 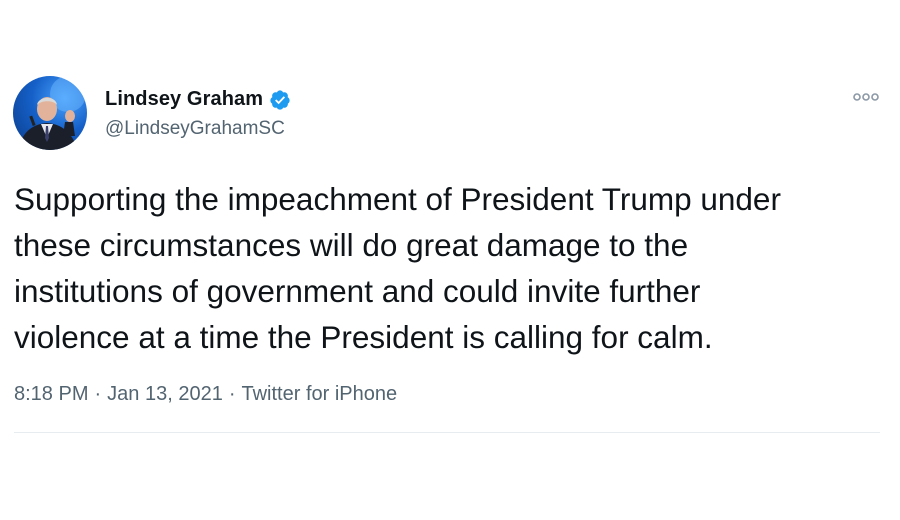 What do you see at coordinates (866, 97) in the screenshot?
I see `more-options-icon` at bounding box center [866, 97].